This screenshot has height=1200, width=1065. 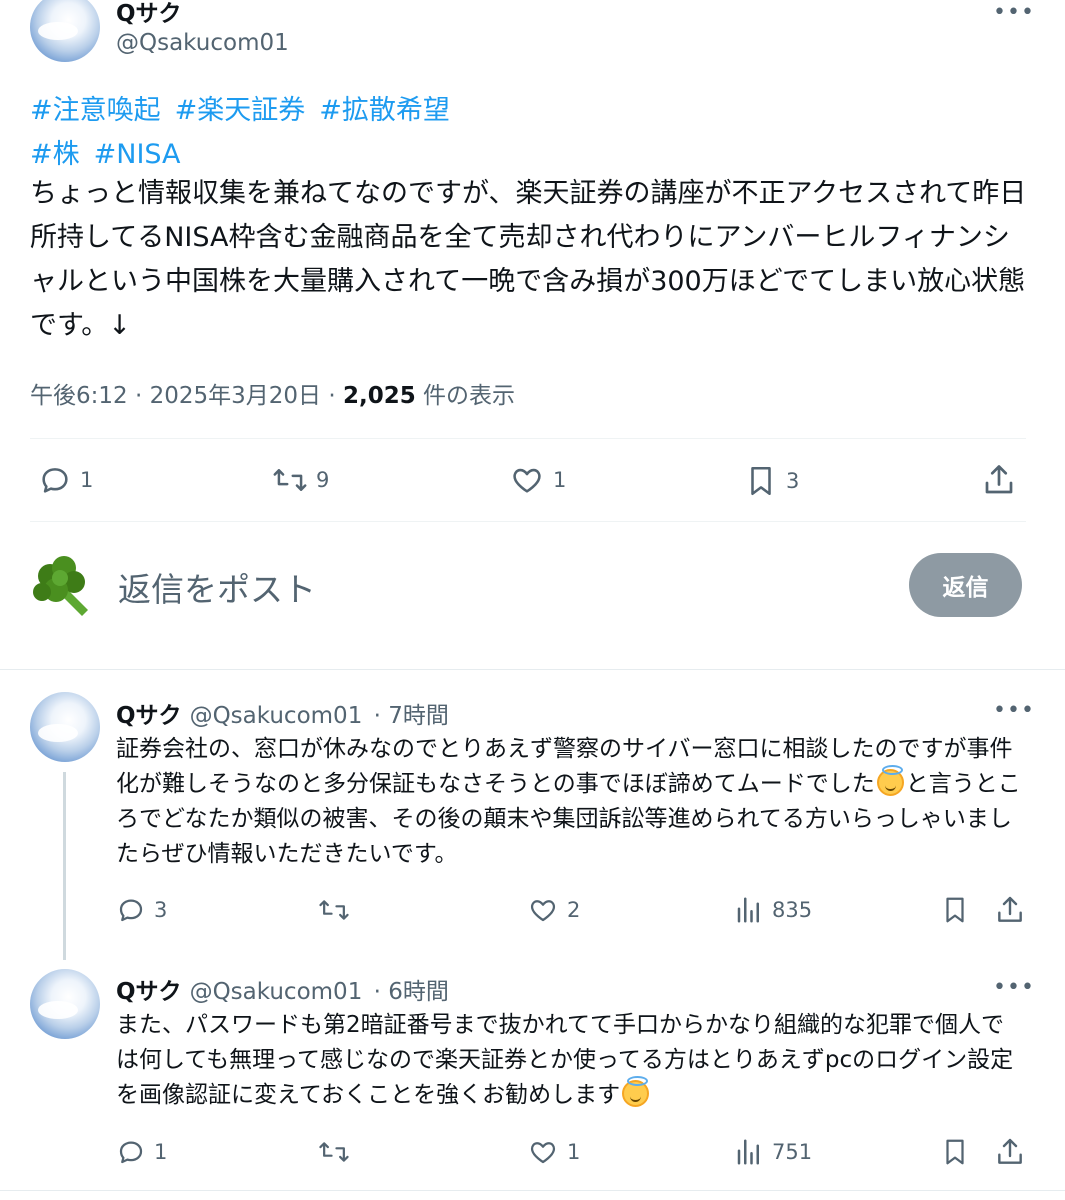 I want to click on author-avatar, so click(x=65, y=31).